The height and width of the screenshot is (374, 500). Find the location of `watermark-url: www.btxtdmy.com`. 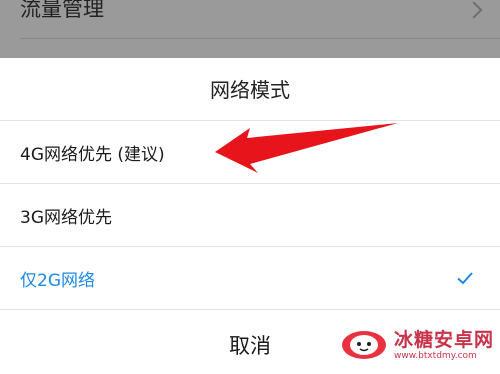

watermark-url: www.btxtdmy.com is located at coordinates (435, 355).